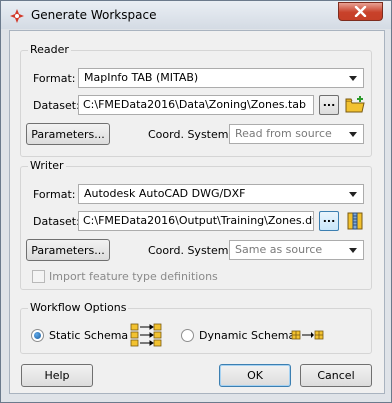 This screenshot has width=392, height=403. What do you see at coordinates (89, 335) in the screenshot?
I see `static-schema-label: Static Schema` at bounding box center [89, 335].